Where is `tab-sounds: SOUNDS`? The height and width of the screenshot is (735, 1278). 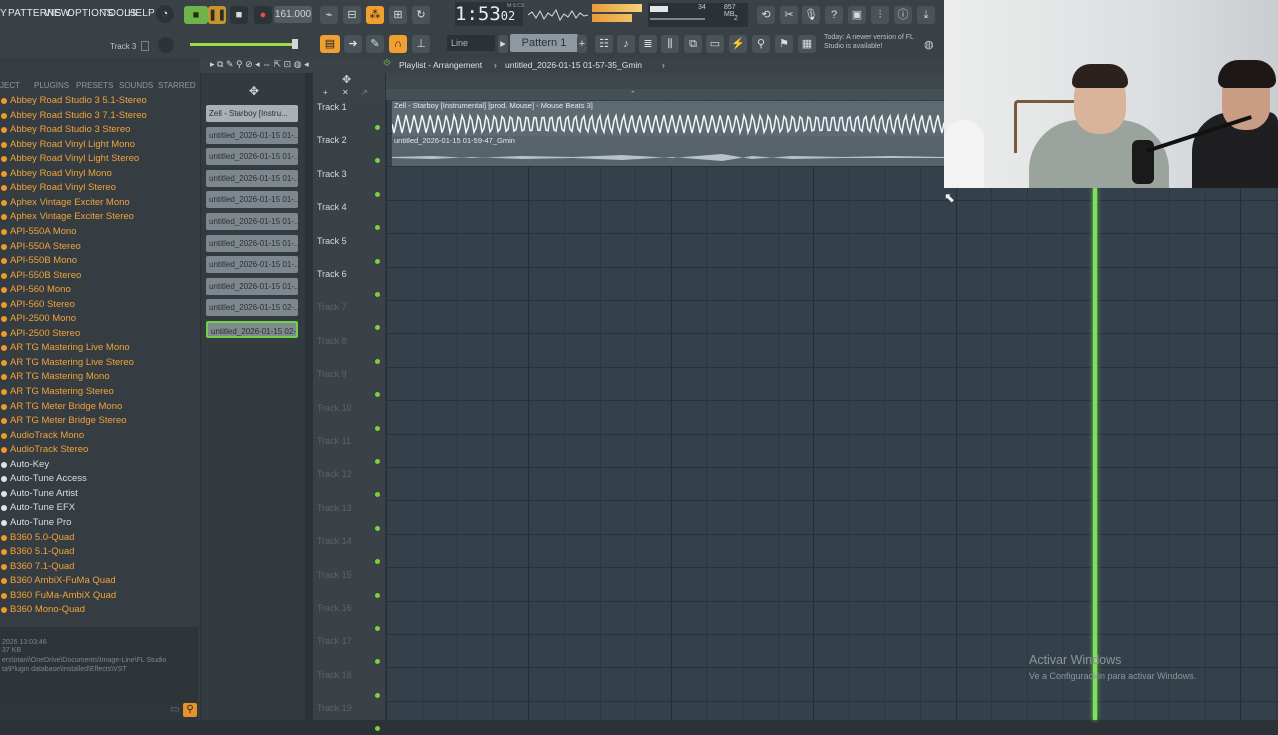
tab-sounds: SOUNDS is located at coordinates (136, 85).